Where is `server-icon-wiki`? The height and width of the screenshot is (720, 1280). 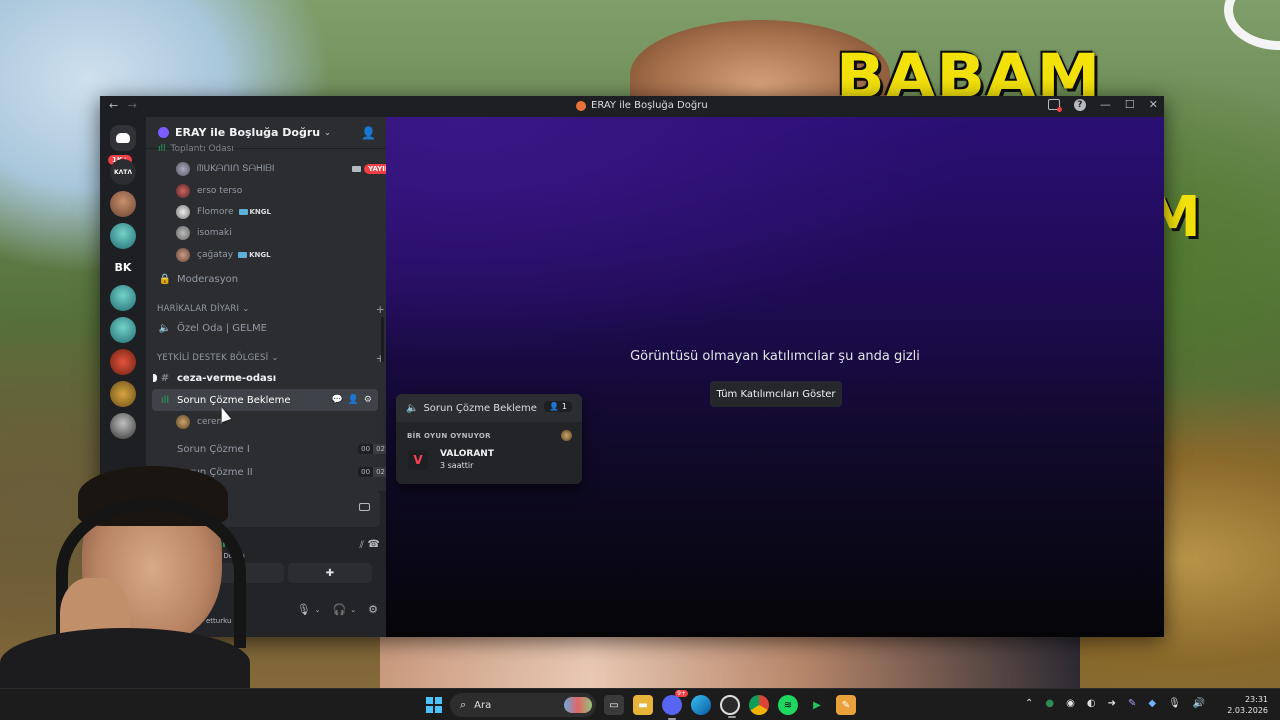 server-icon-wiki is located at coordinates (123, 236).